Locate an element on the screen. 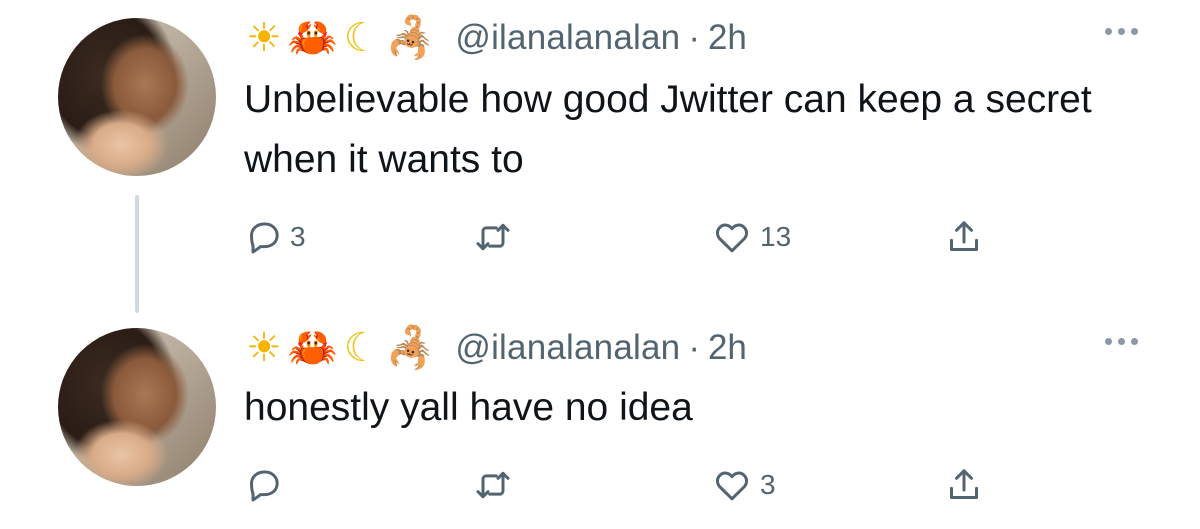  like-count: 3 is located at coordinates (768, 484).